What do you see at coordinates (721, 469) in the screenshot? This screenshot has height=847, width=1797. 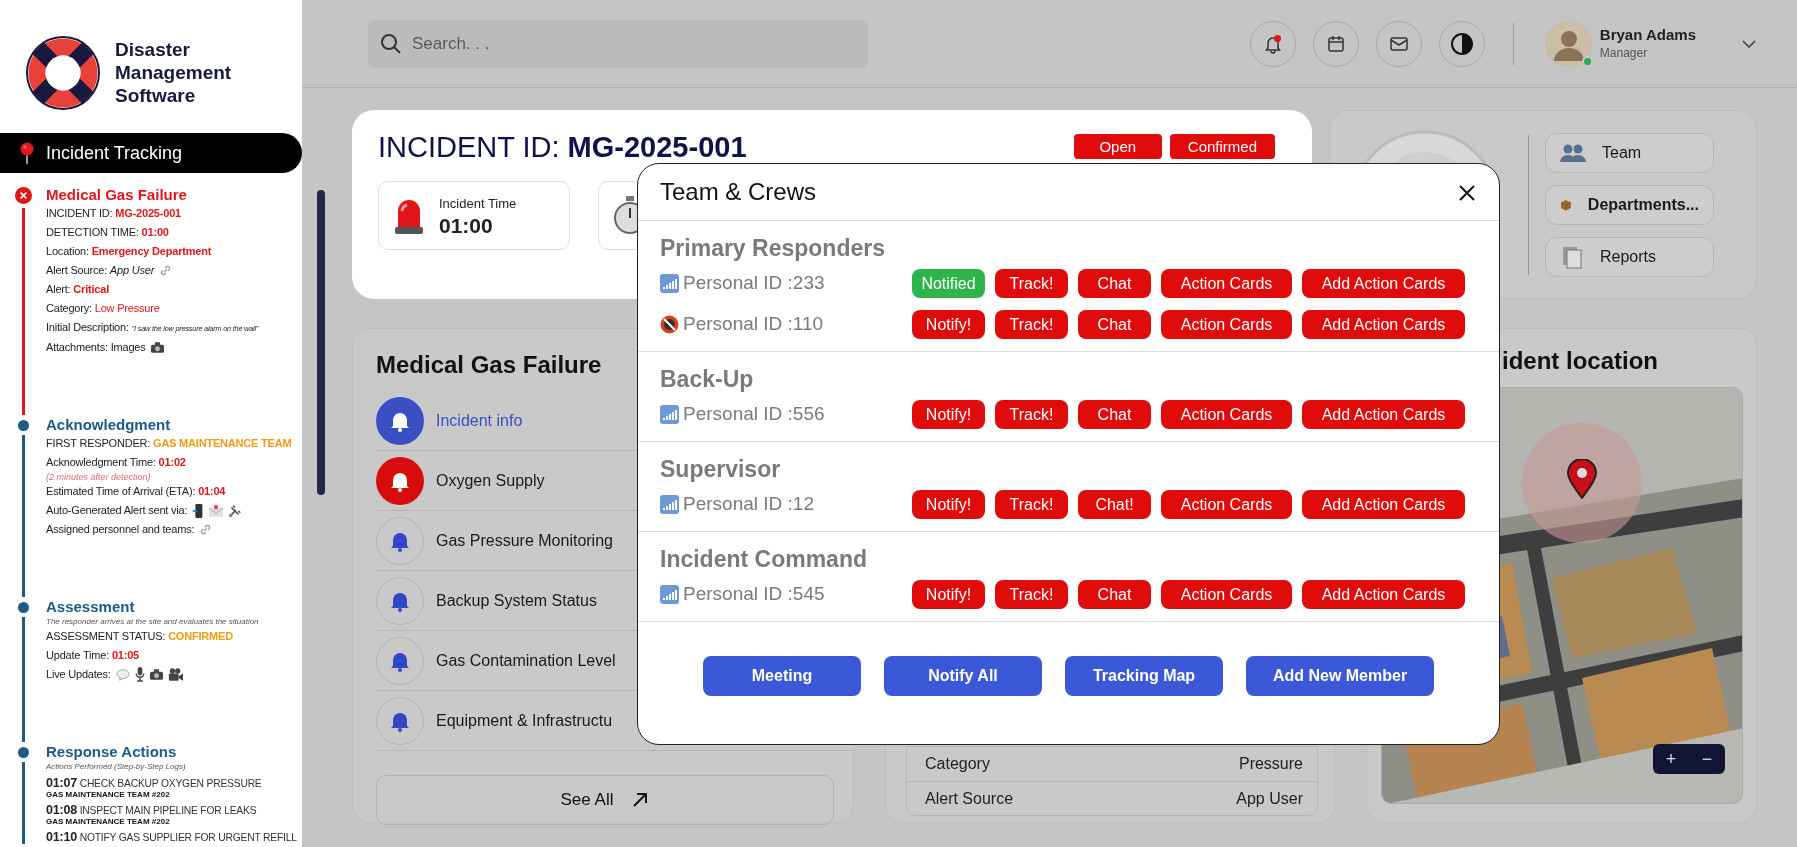 I see `group-title: Supervisor` at bounding box center [721, 469].